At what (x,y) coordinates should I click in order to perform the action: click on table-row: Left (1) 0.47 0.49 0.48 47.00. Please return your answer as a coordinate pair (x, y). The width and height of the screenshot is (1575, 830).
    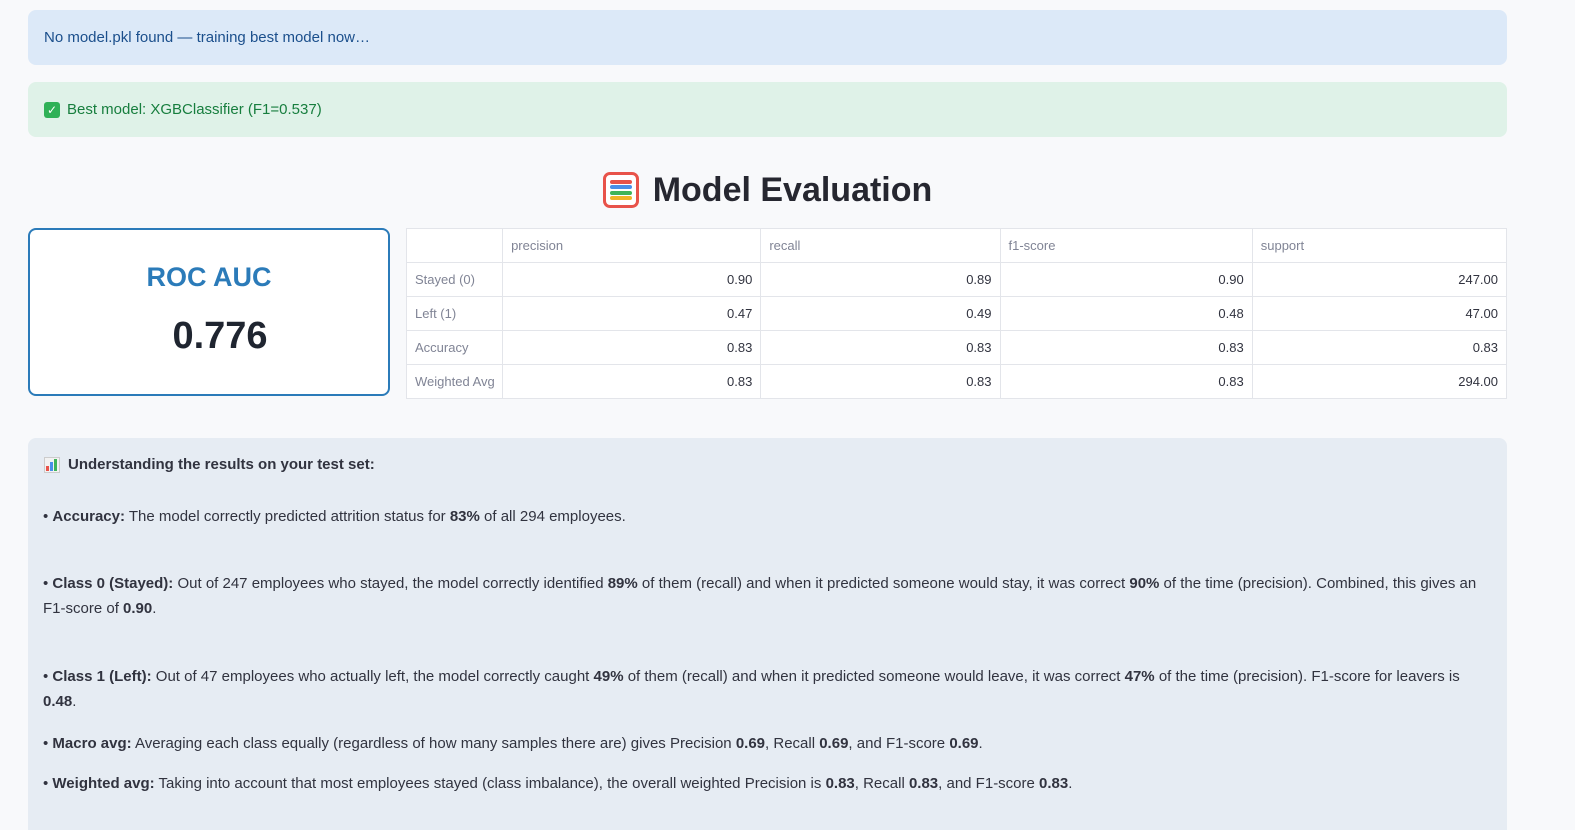
    Looking at the image, I should click on (956, 313).